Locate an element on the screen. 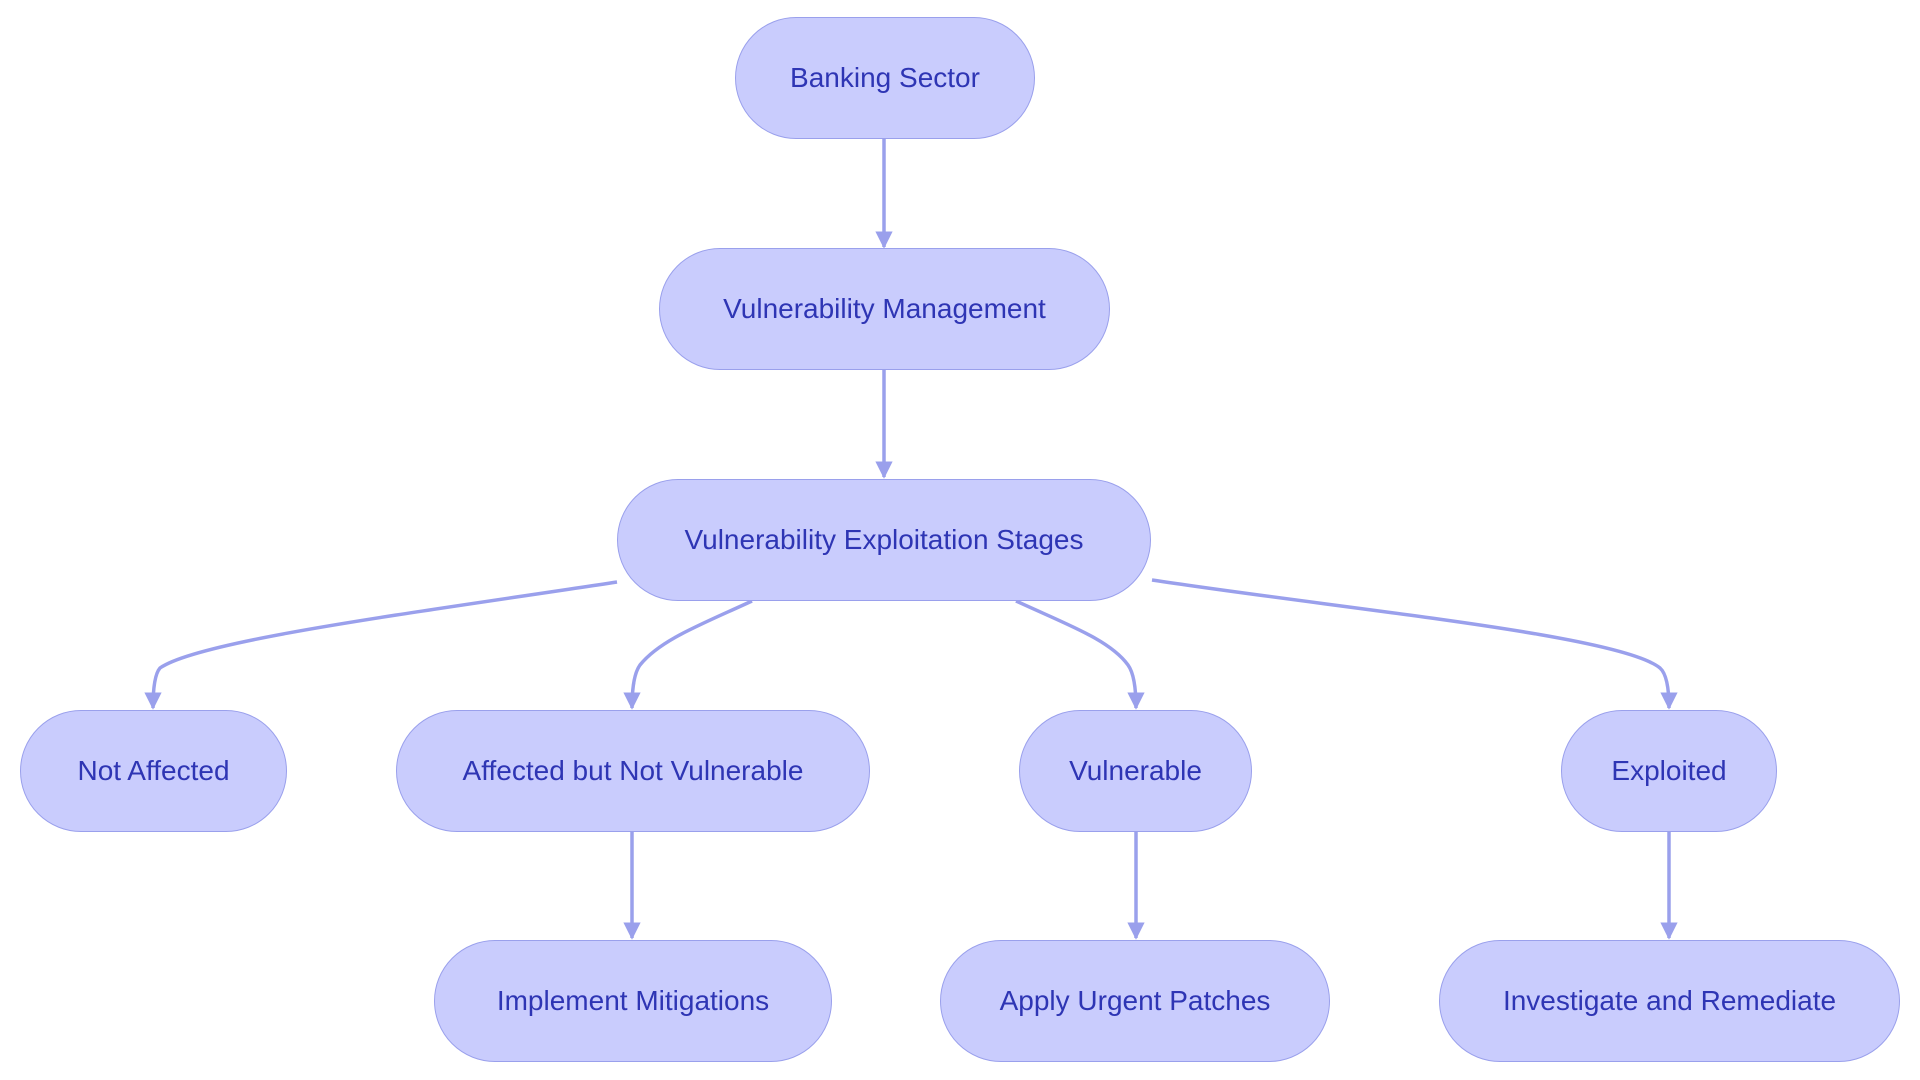 The width and height of the screenshot is (1920, 1080). edge-stages-to-affected-nv is located at coordinates (688, 654).